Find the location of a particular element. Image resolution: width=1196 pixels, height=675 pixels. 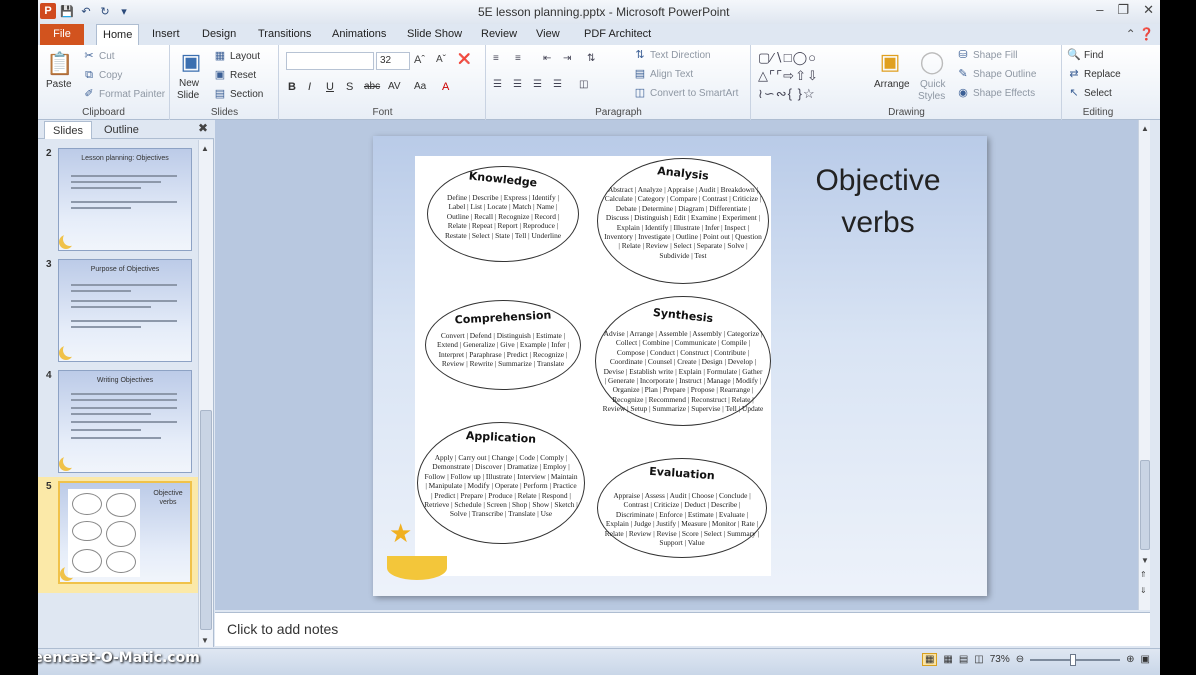

convert-smartart-button: ◫ Convert to SmartArt is located at coordinates (686, 93).